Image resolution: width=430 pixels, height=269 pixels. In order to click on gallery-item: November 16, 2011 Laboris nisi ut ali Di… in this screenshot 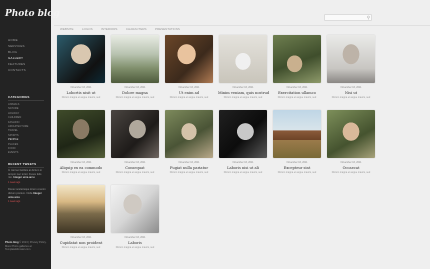, I will do `click(243, 142)`.